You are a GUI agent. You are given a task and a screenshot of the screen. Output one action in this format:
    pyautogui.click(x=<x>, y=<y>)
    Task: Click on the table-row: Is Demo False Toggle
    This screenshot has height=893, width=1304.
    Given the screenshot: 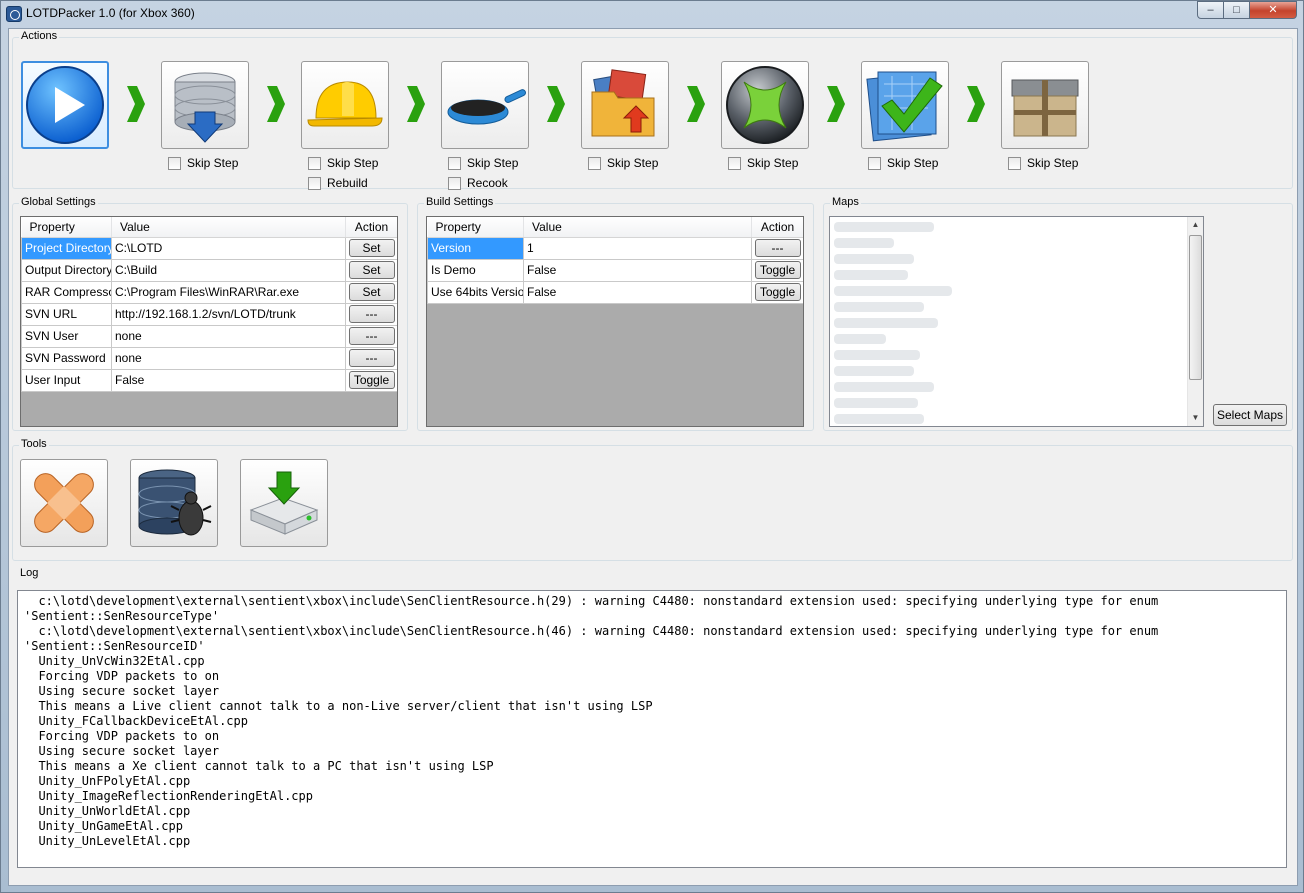 What is the action you would take?
    pyautogui.click(x=615, y=270)
    